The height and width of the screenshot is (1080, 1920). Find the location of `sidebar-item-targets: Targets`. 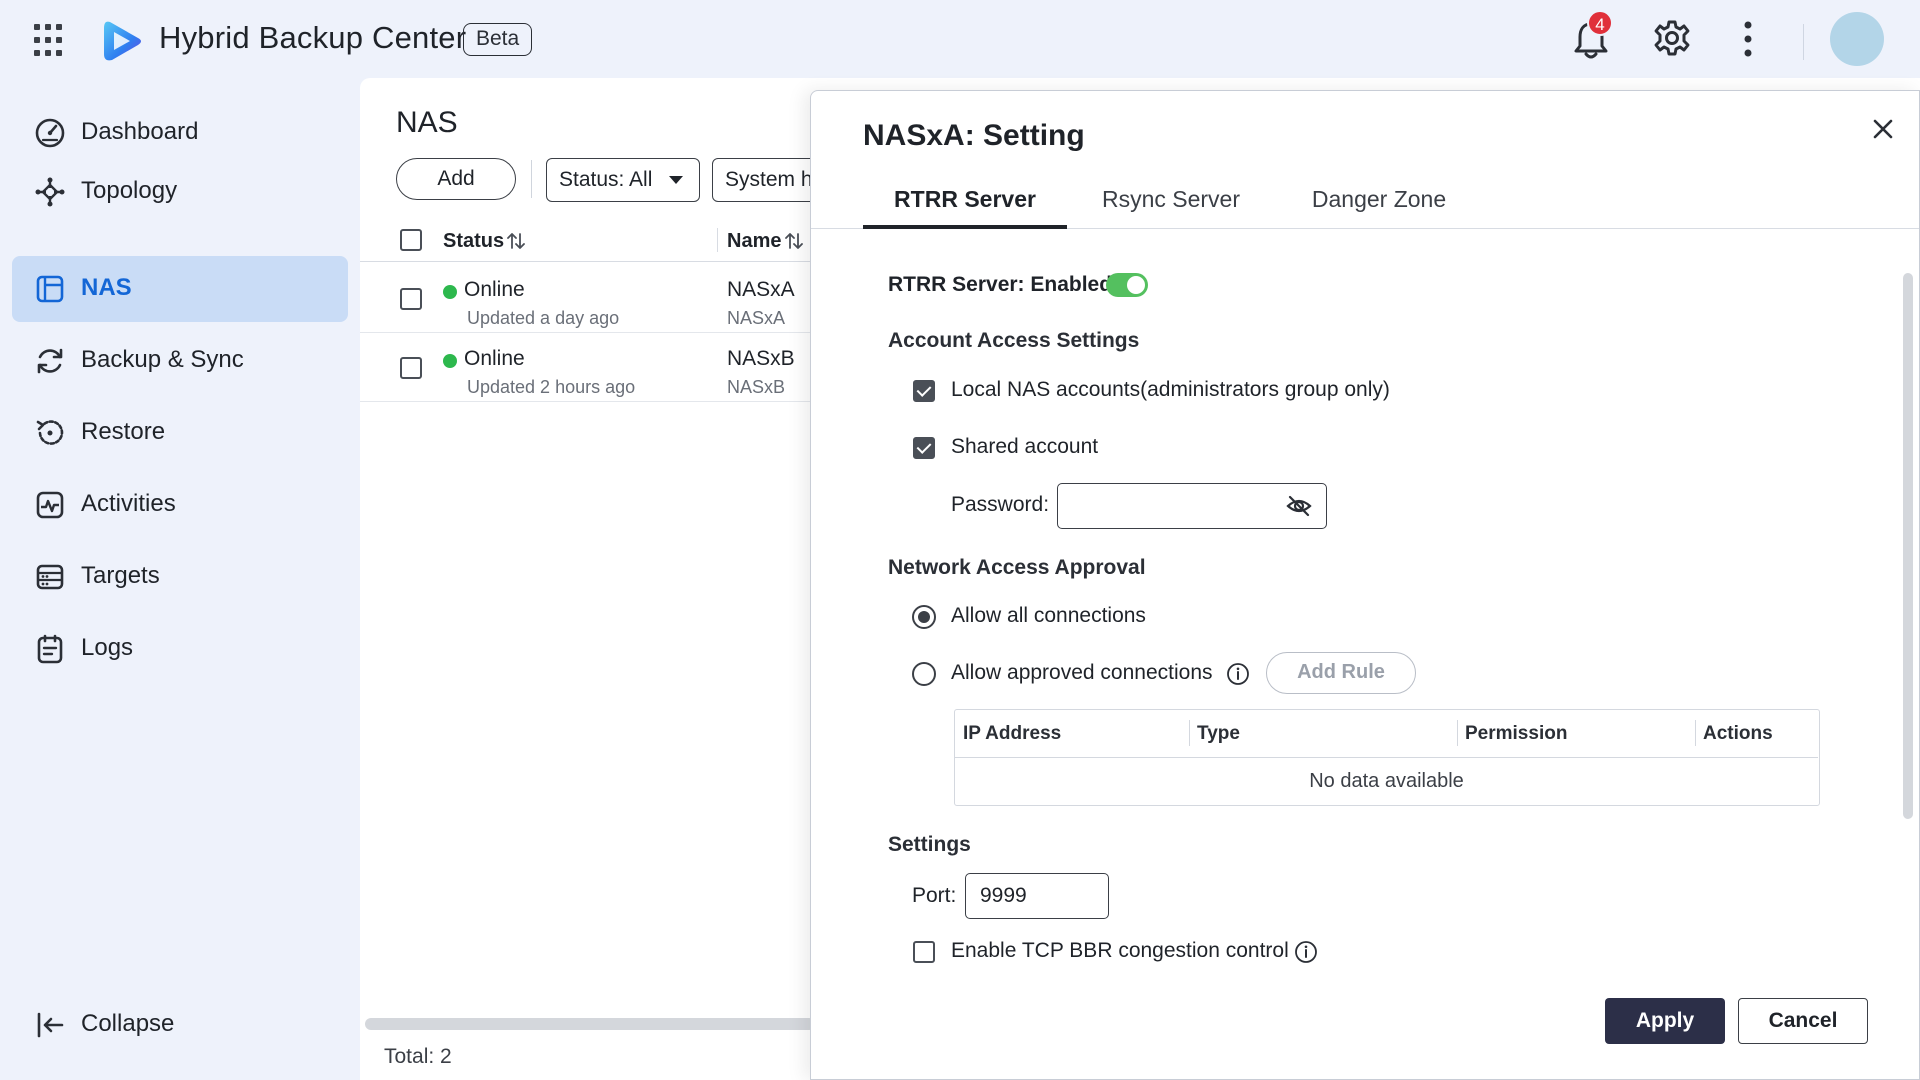

sidebar-item-targets: Targets is located at coordinates (180, 577).